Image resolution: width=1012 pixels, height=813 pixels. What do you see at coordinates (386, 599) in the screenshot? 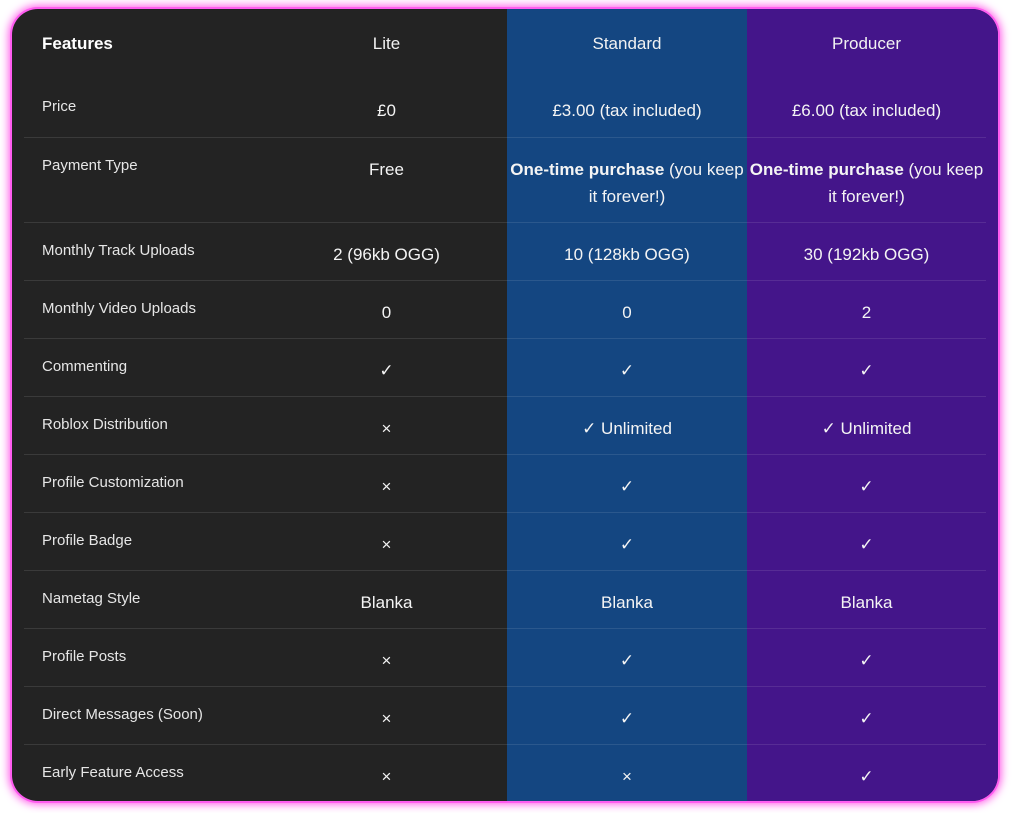
I see `lite-nametag-sample: Blanka` at bounding box center [386, 599].